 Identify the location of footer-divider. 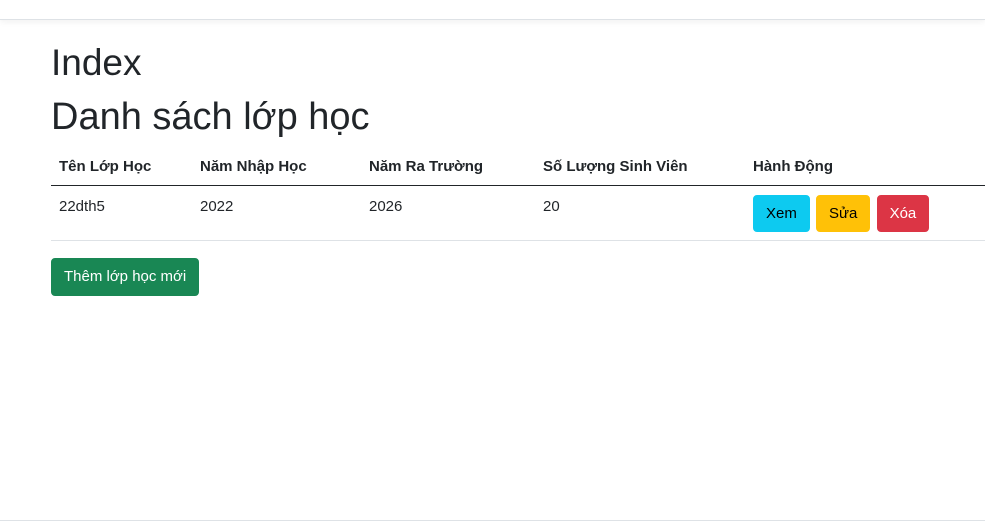
(492, 520).